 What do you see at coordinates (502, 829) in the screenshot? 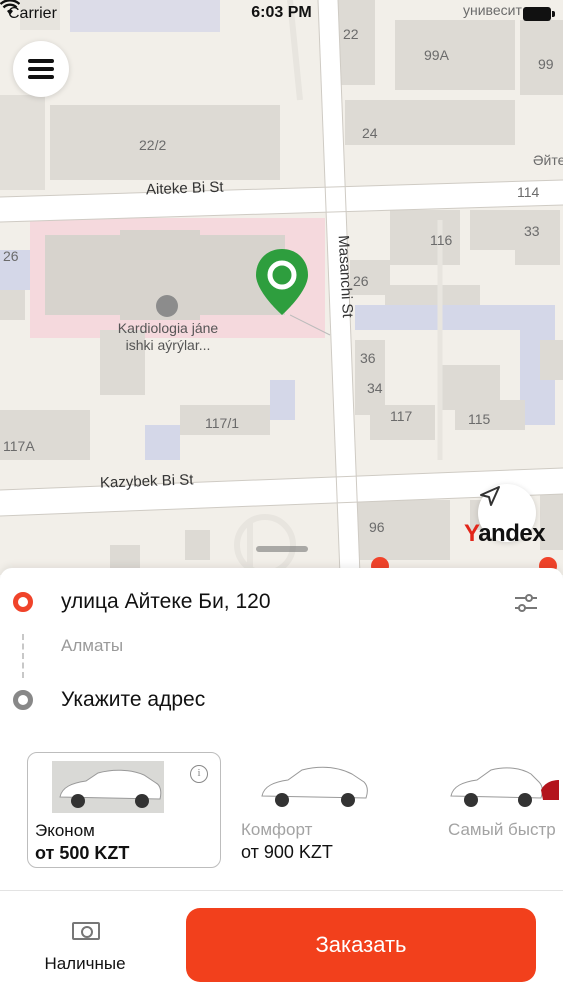
I see `tariff-name: Самый быстр` at bounding box center [502, 829].